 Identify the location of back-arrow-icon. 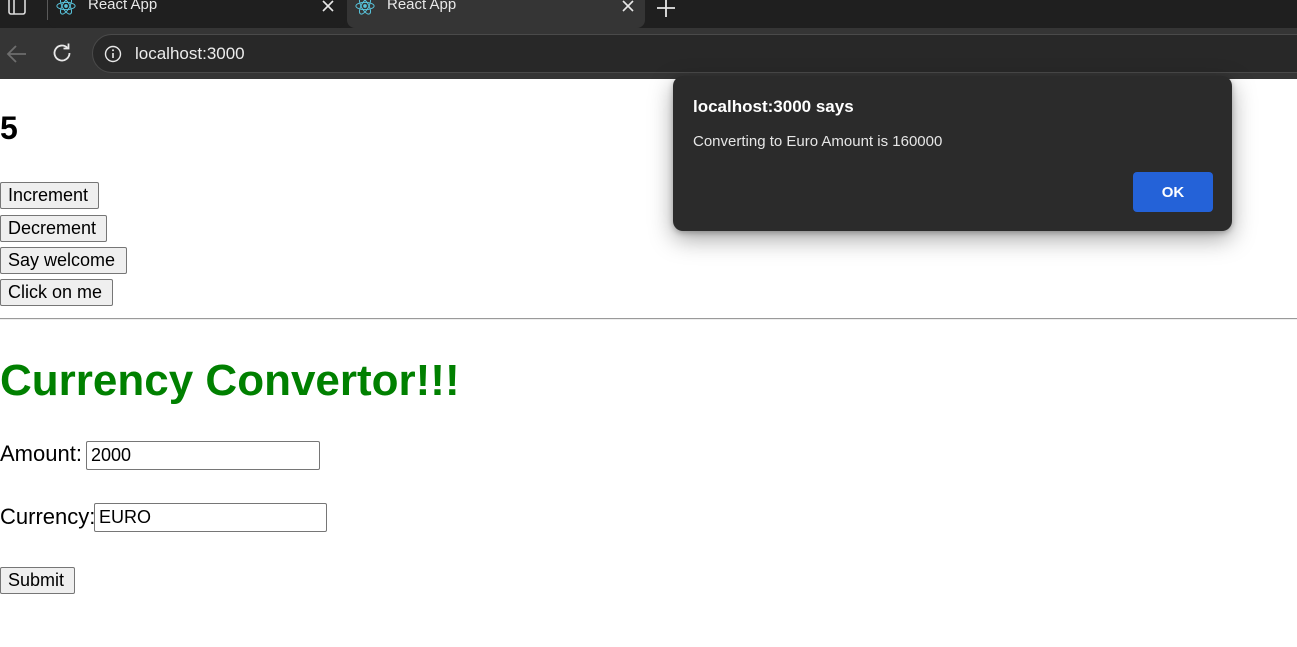
(17, 54).